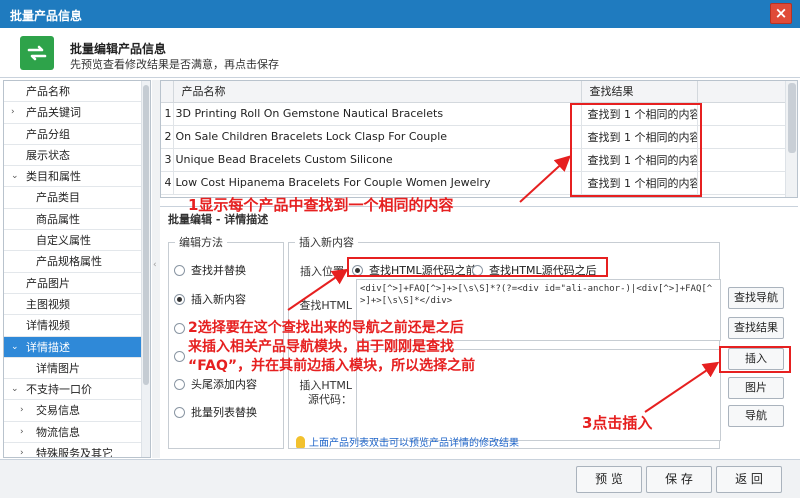 The width and height of the screenshot is (800, 498). What do you see at coordinates (77, 156) in the screenshot?
I see `sidebar-item: 展示状态` at bounding box center [77, 156].